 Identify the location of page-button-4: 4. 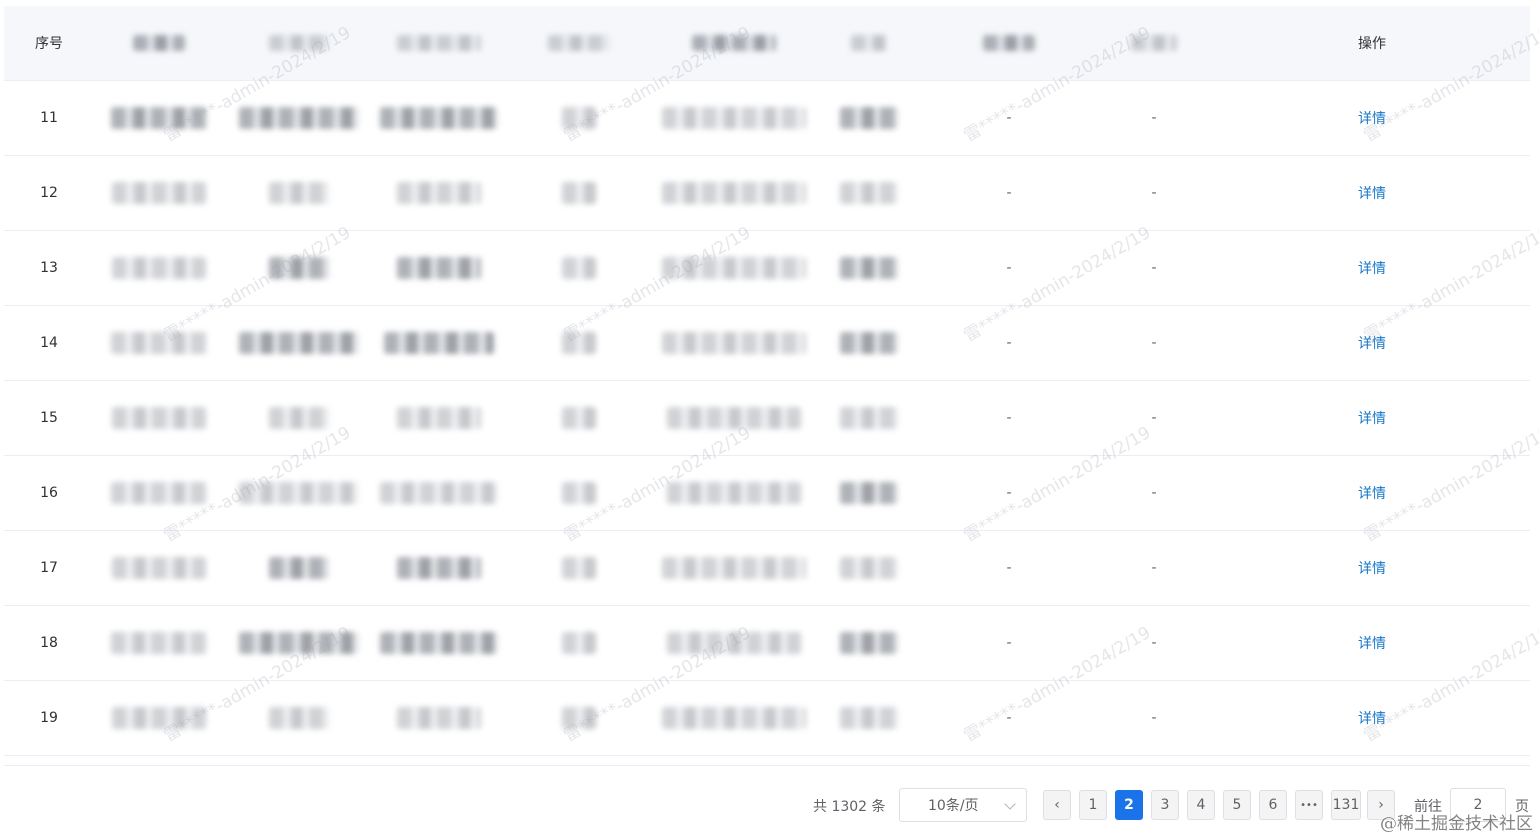
(1201, 805).